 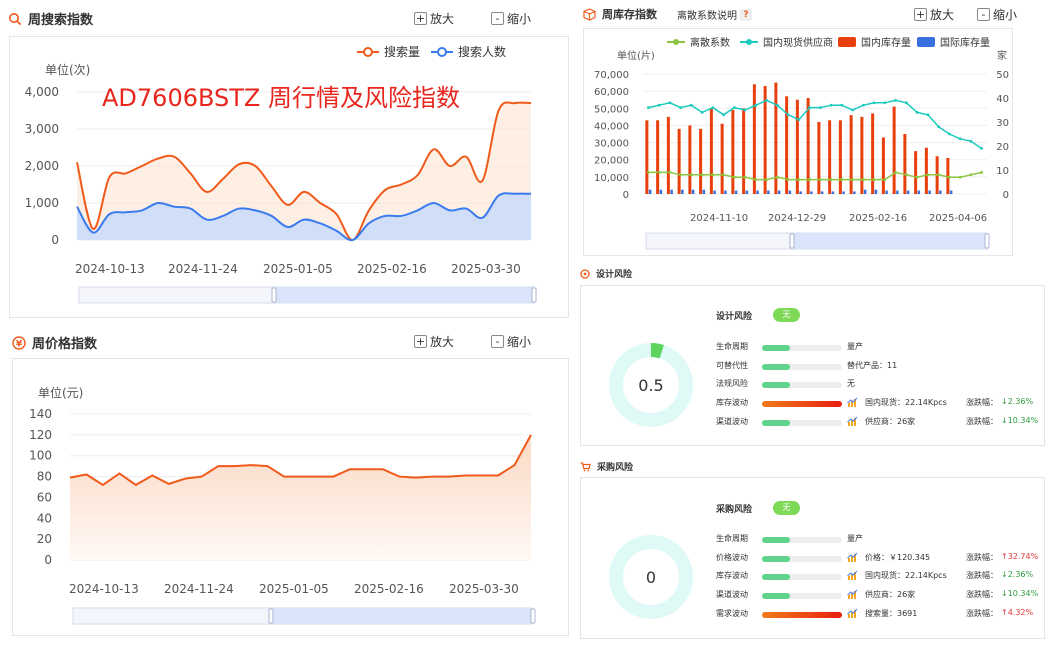 What do you see at coordinates (50, 18) in the screenshot?
I see `search-panel-header: 周搜索指数` at bounding box center [50, 18].